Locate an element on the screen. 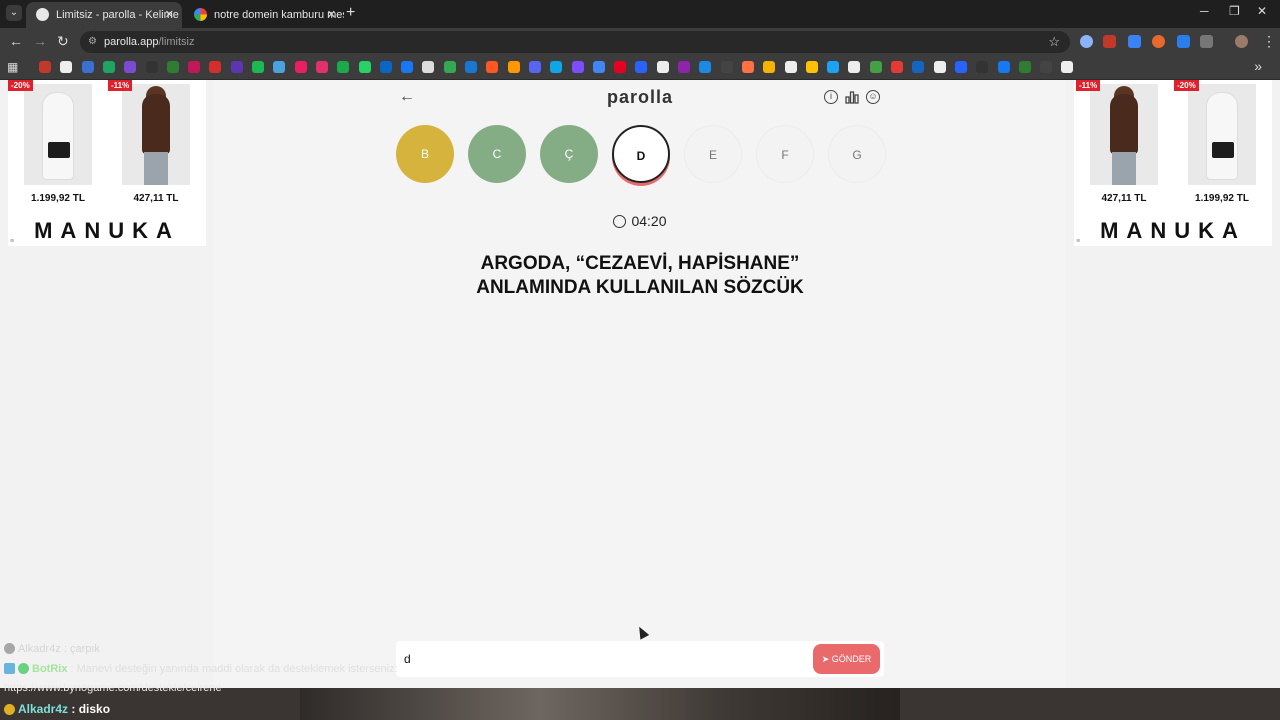  profile-avatar is located at coordinates (1241, 41).